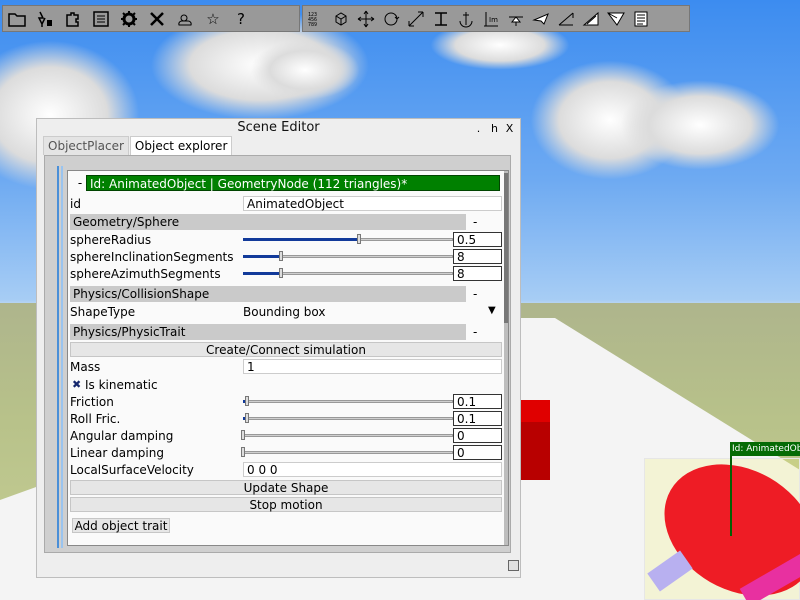 The image size is (800, 600). Describe the element at coordinates (312, 25) in the screenshot. I see `svg-text: 789` at that location.